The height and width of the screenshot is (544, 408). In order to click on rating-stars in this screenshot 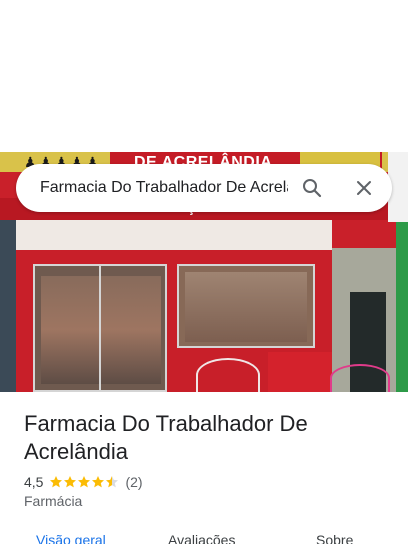, I will do `click(84, 482)`.